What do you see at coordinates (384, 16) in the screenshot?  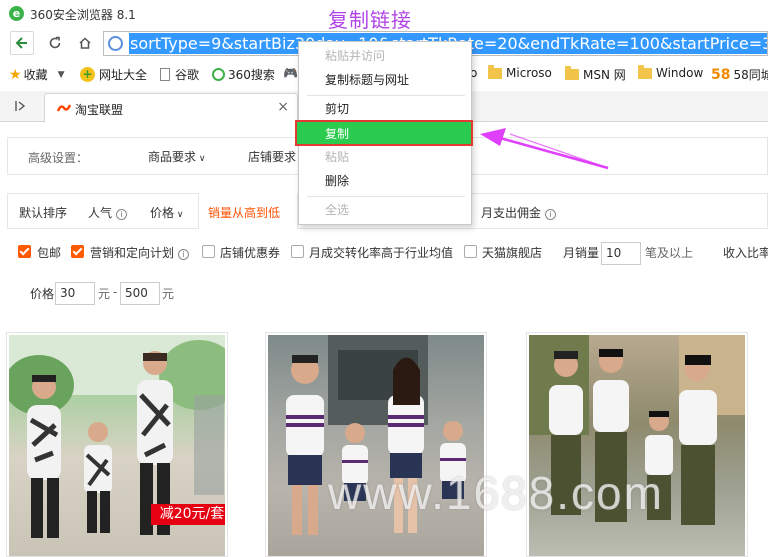 I see `title-bar: e 360安全浏览器 8.1 复制链接` at bounding box center [384, 16].